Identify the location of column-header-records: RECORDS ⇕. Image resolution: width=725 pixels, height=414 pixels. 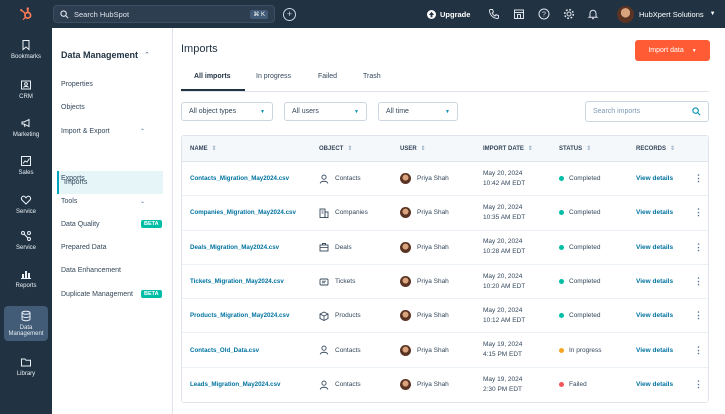
(655, 149).